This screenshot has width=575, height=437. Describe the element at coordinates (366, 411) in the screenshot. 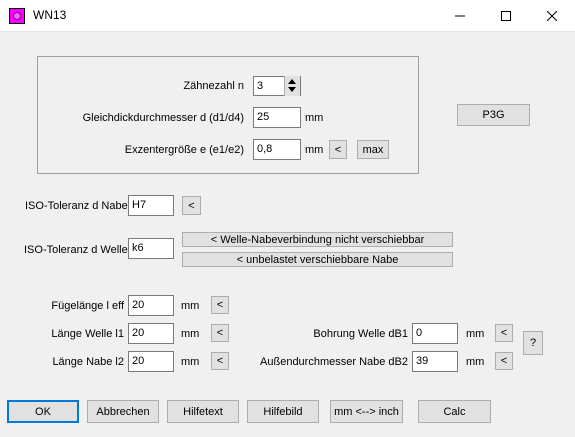

I see `mm-inch-button: mm <--> inch` at that location.